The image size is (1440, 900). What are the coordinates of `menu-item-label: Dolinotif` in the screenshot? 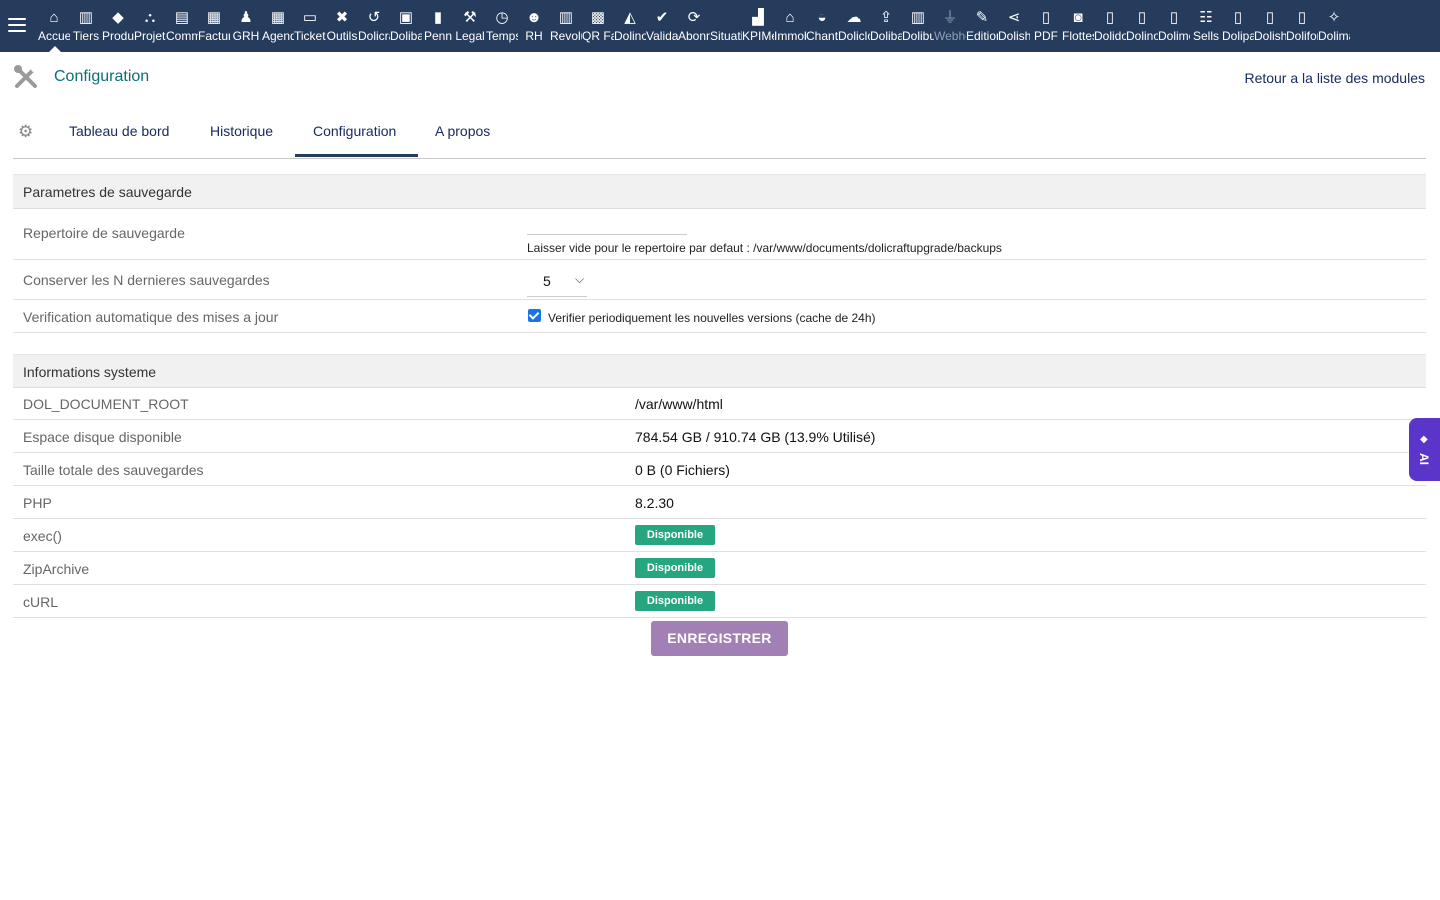 It's located at (630, 36).